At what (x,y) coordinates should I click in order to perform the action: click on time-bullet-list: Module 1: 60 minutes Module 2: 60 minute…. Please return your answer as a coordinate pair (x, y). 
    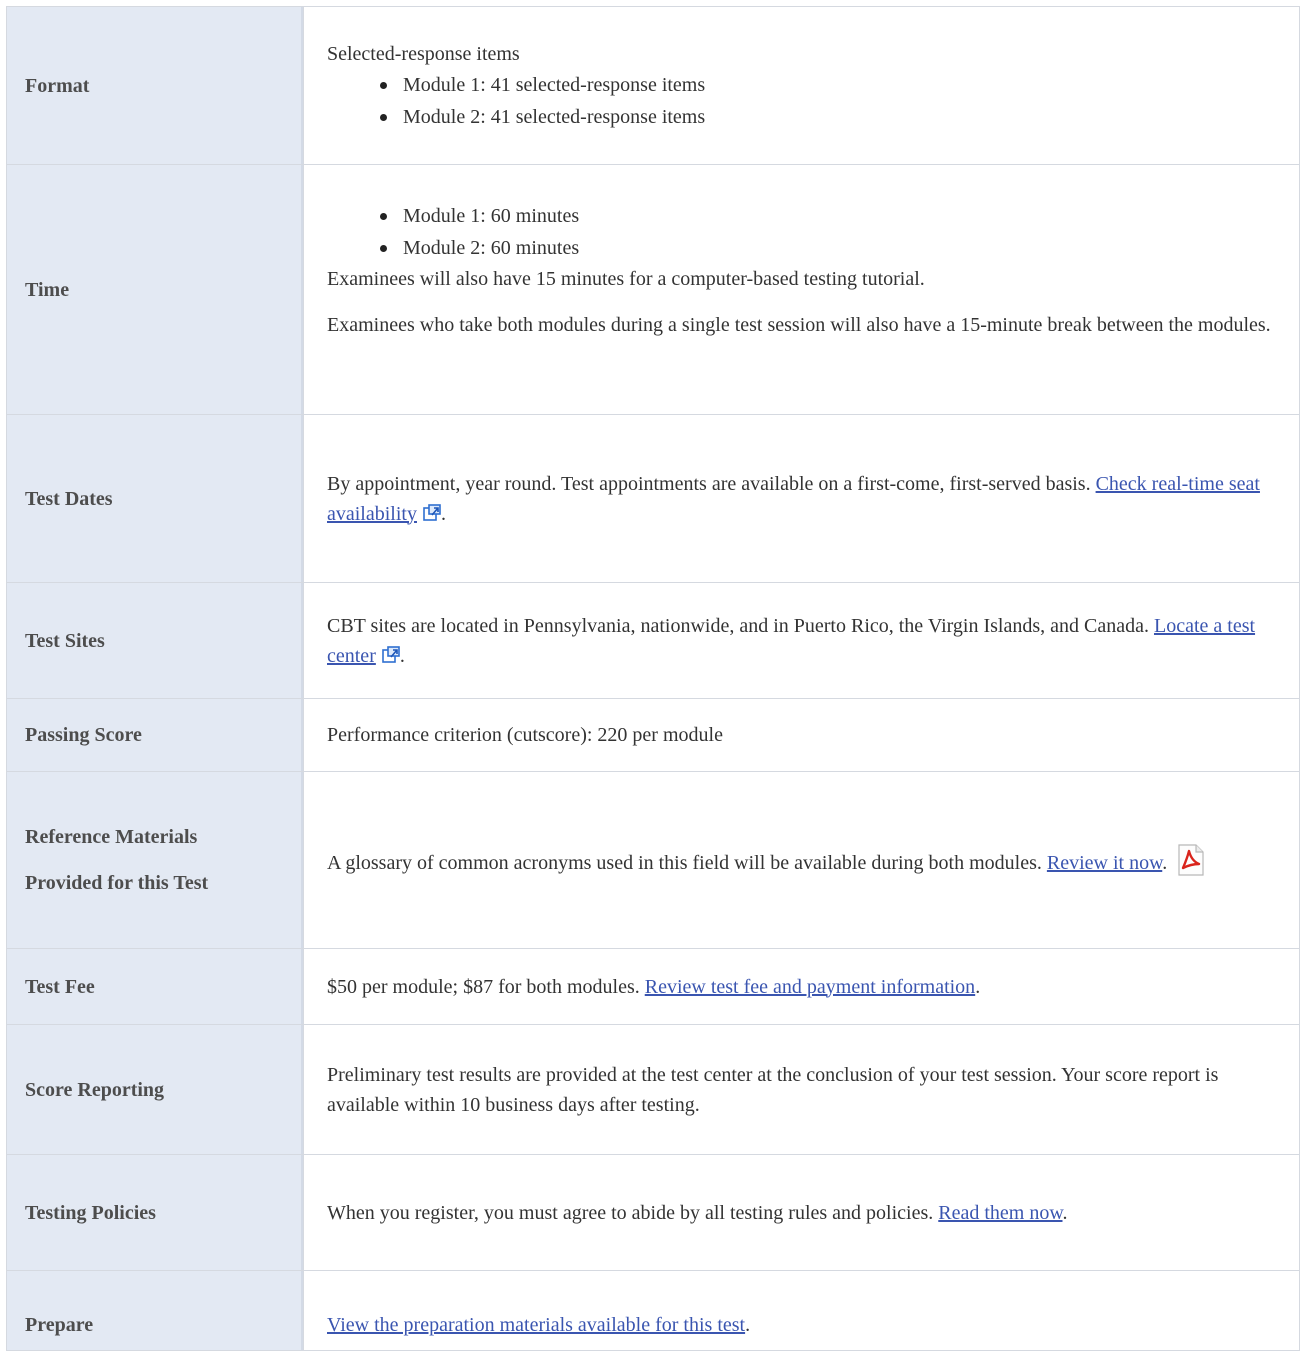
    Looking at the image, I should click on (803, 232).